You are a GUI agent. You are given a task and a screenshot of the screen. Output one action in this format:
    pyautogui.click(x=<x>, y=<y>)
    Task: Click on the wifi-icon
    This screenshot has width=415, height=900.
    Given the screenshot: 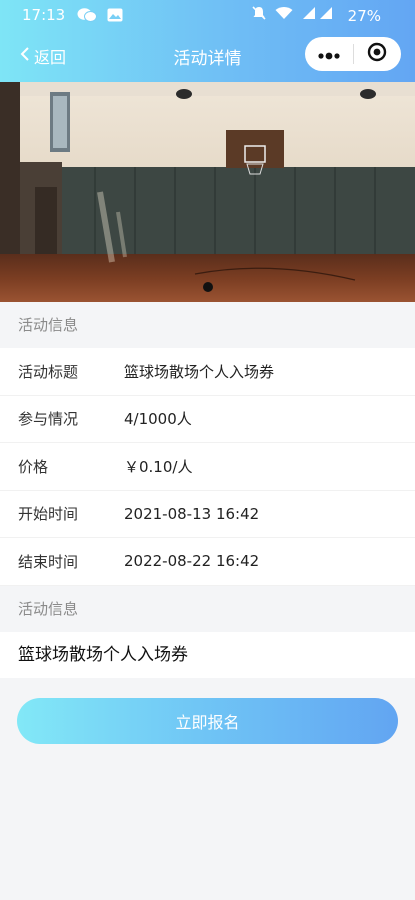 What is the action you would take?
    pyautogui.click(x=284, y=15)
    